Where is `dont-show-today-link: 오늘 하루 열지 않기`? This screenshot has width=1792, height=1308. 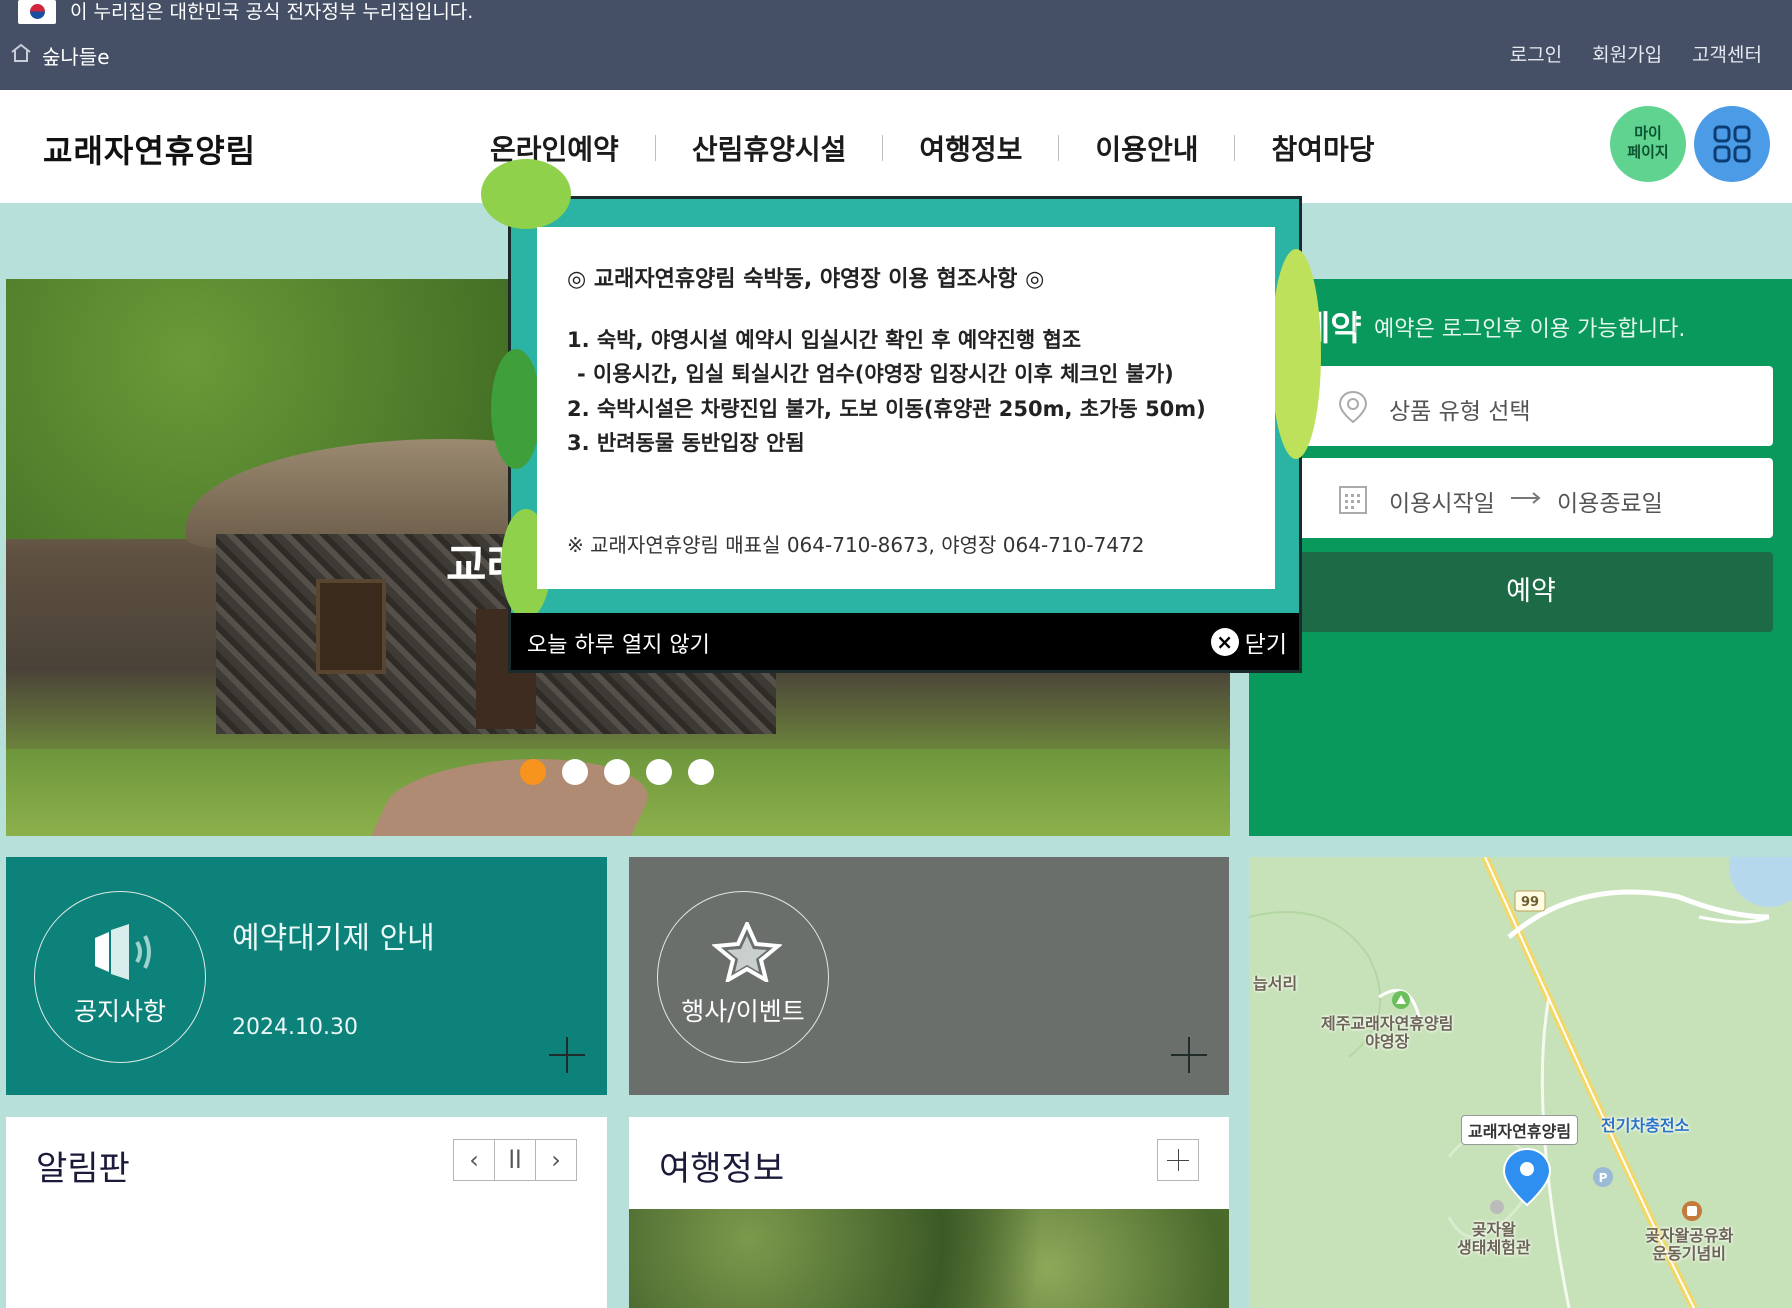 dont-show-today-link: 오늘 하루 열지 않기 is located at coordinates (618, 643).